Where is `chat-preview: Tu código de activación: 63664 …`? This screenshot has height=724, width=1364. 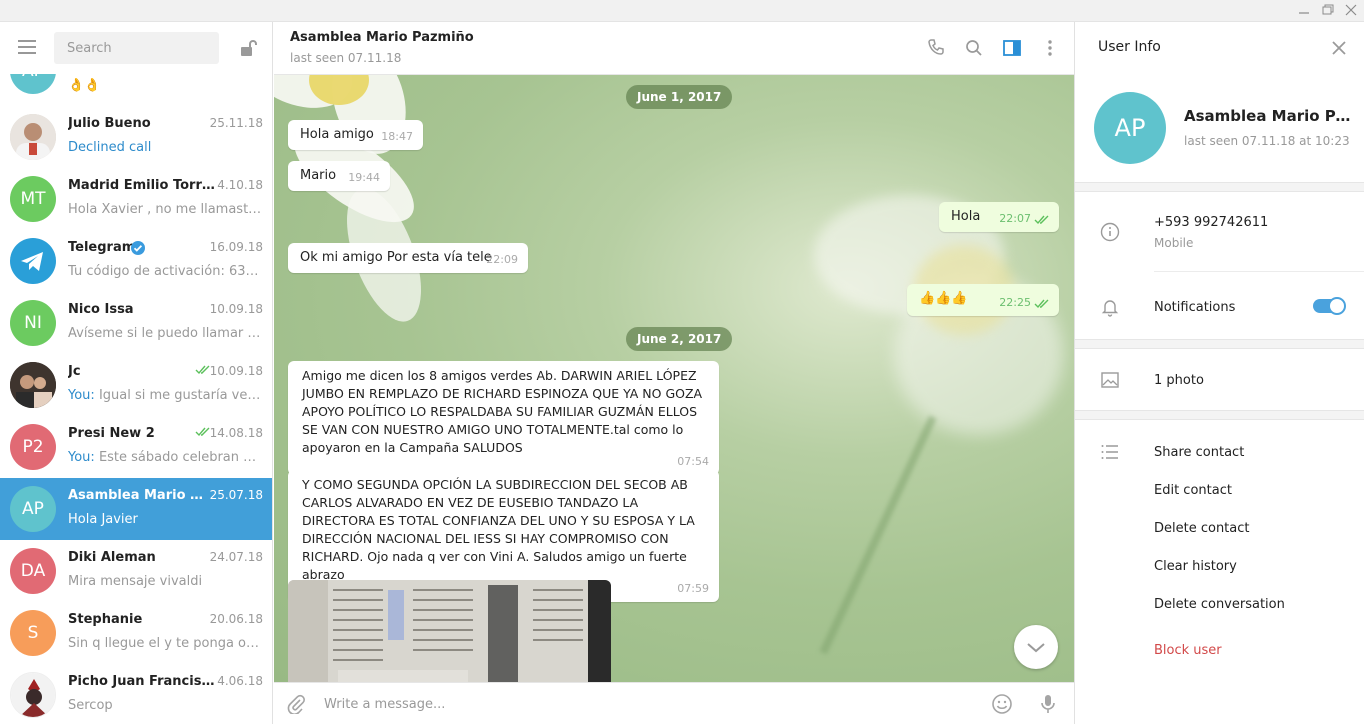
chat-preview: Tu código de activación: 63664 … is located at coordinates (166, 271).